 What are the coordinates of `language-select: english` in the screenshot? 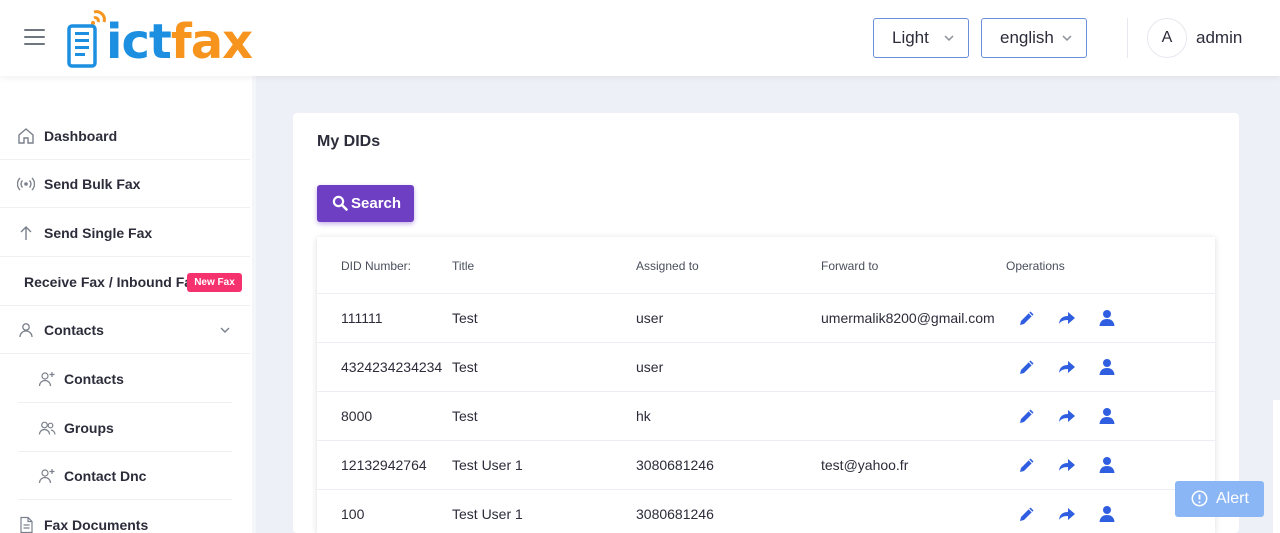 It's located at (1034, 38).